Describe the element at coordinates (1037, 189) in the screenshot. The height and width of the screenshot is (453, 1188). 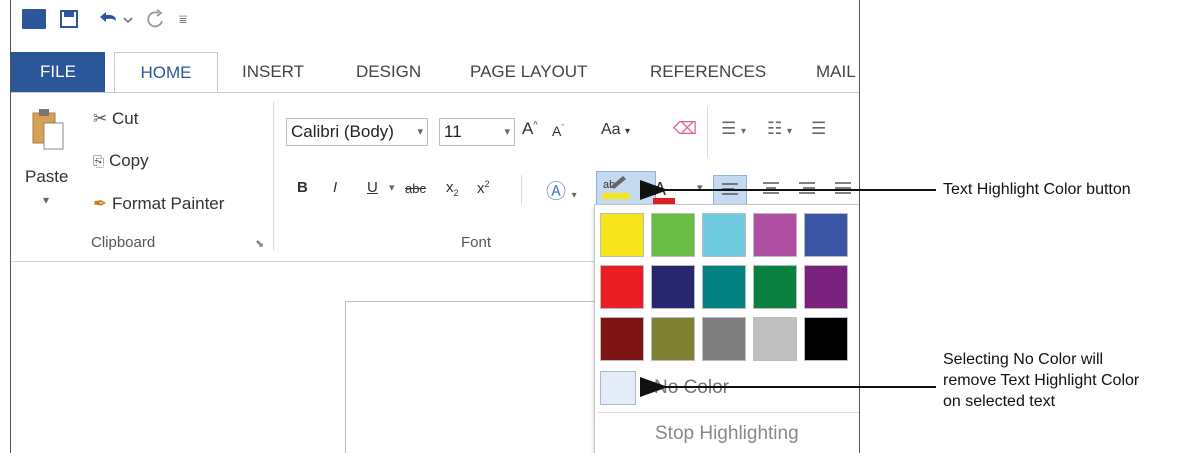
I see `callout-highlight-button: Text Highlight Color button` at that location.